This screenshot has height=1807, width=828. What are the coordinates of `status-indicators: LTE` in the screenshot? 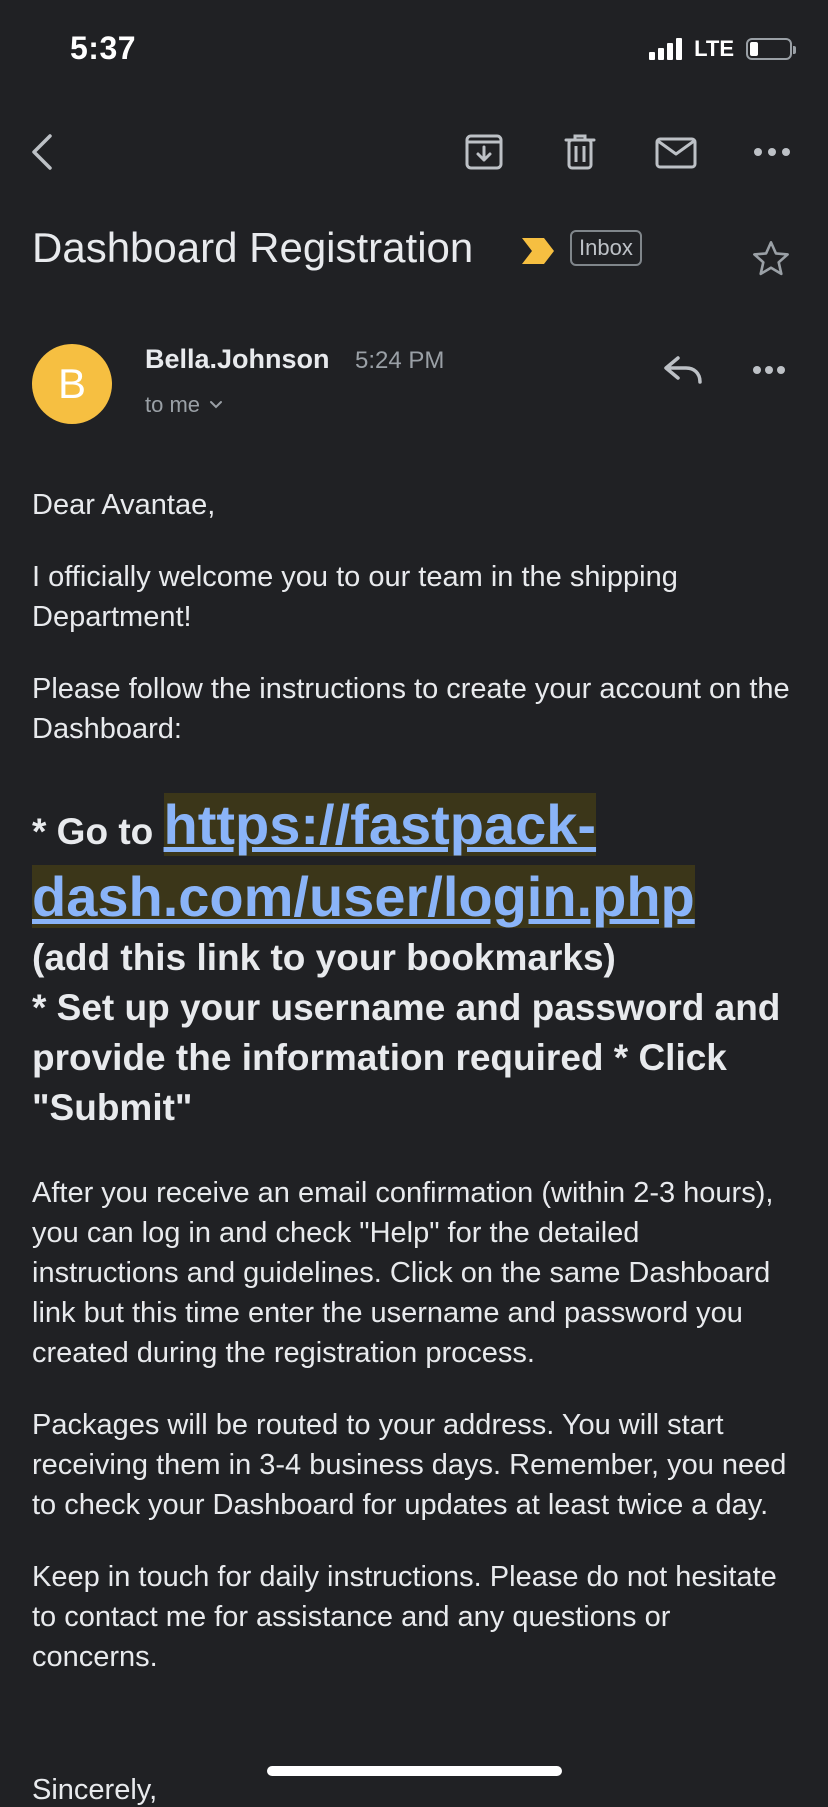 It's located at (722, 49).